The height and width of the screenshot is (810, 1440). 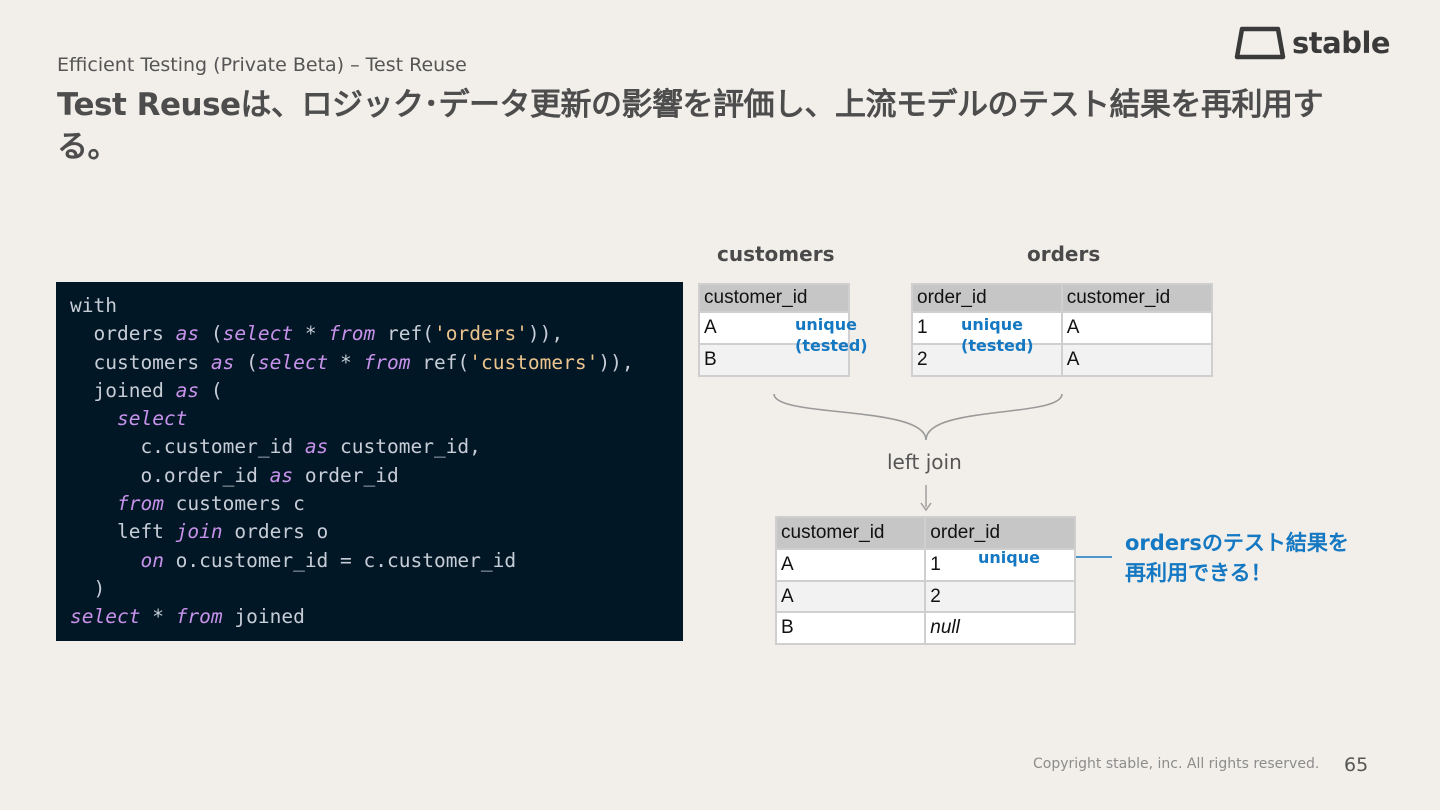 I want to click on joined-table: customer_id order_id A 1 A 2 B null, so click(x=925, y=580).